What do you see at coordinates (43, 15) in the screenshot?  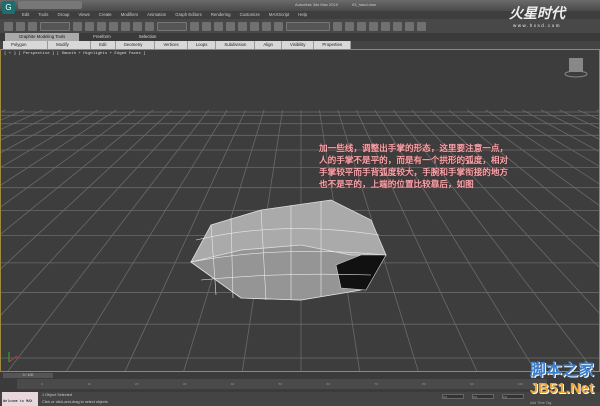 I see `menu-tools: Tools` at bounding box center [43, 15].